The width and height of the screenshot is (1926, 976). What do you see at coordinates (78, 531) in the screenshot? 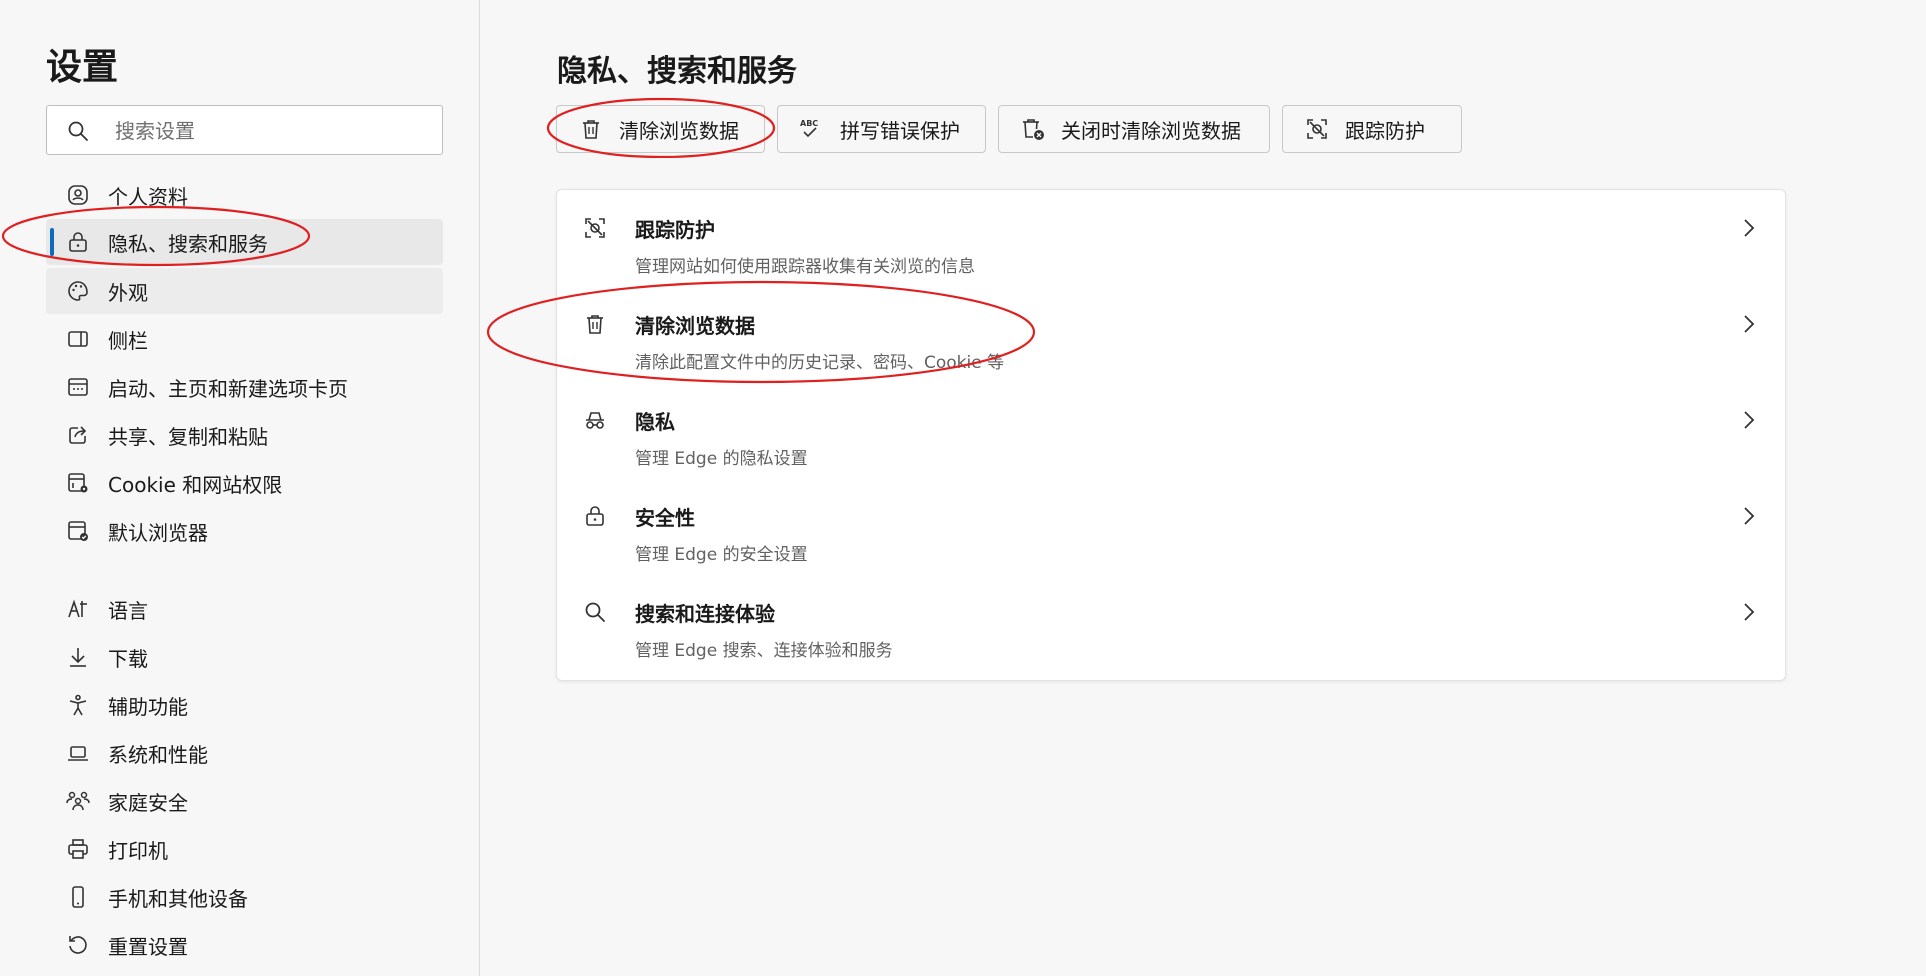
I see `default-browser-icon` at bounding box center [78, 531].